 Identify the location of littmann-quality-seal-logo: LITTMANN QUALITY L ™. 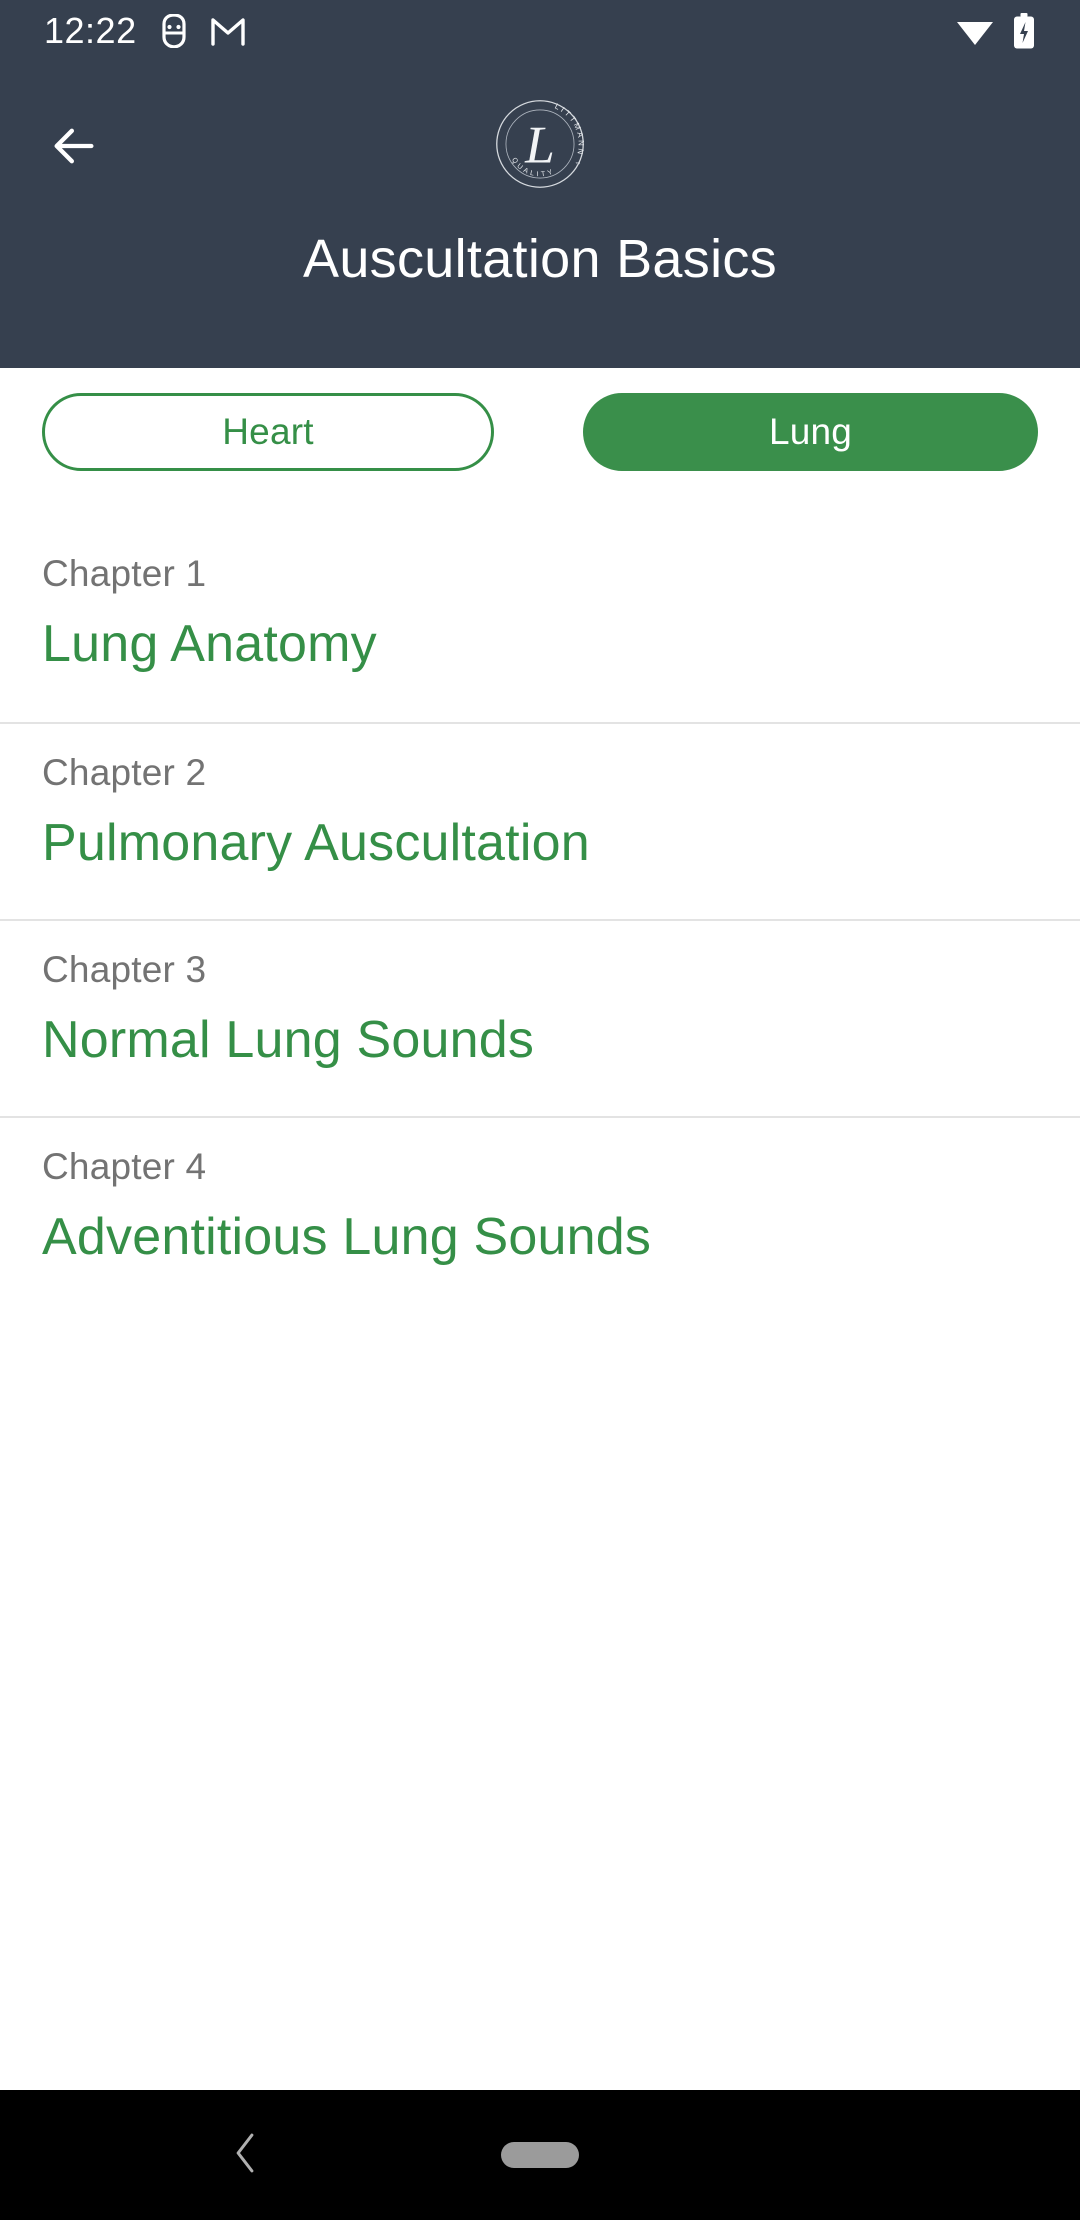
(540, 144).